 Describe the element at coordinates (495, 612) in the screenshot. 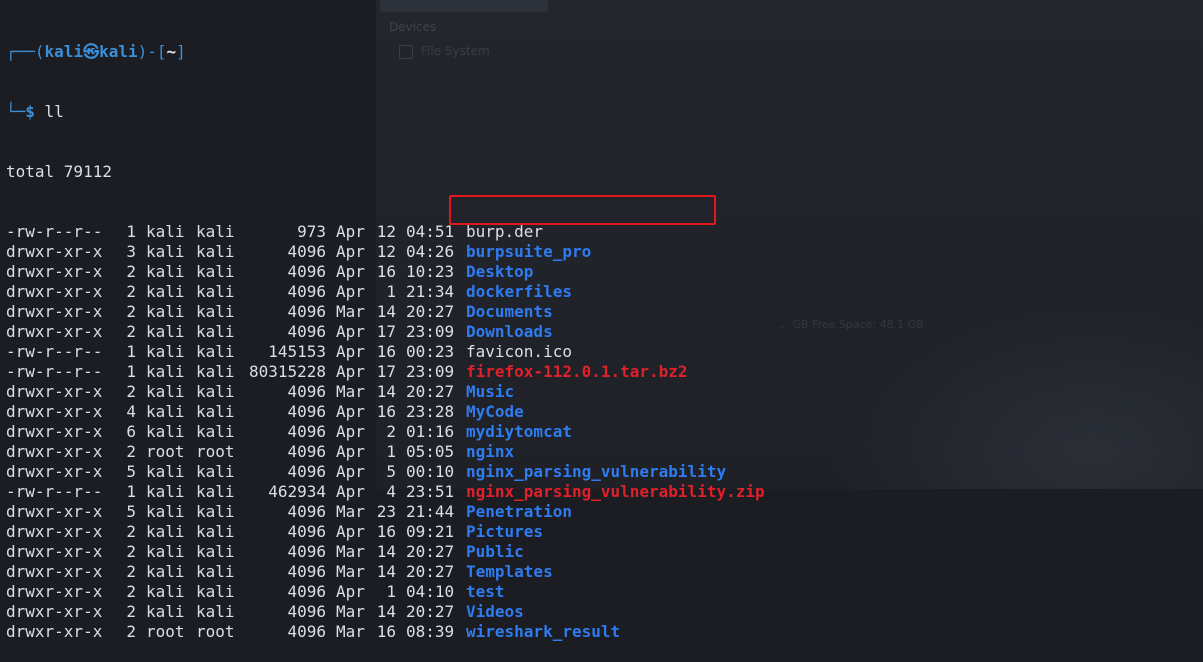

I see `directory-name: Videos` at that location.